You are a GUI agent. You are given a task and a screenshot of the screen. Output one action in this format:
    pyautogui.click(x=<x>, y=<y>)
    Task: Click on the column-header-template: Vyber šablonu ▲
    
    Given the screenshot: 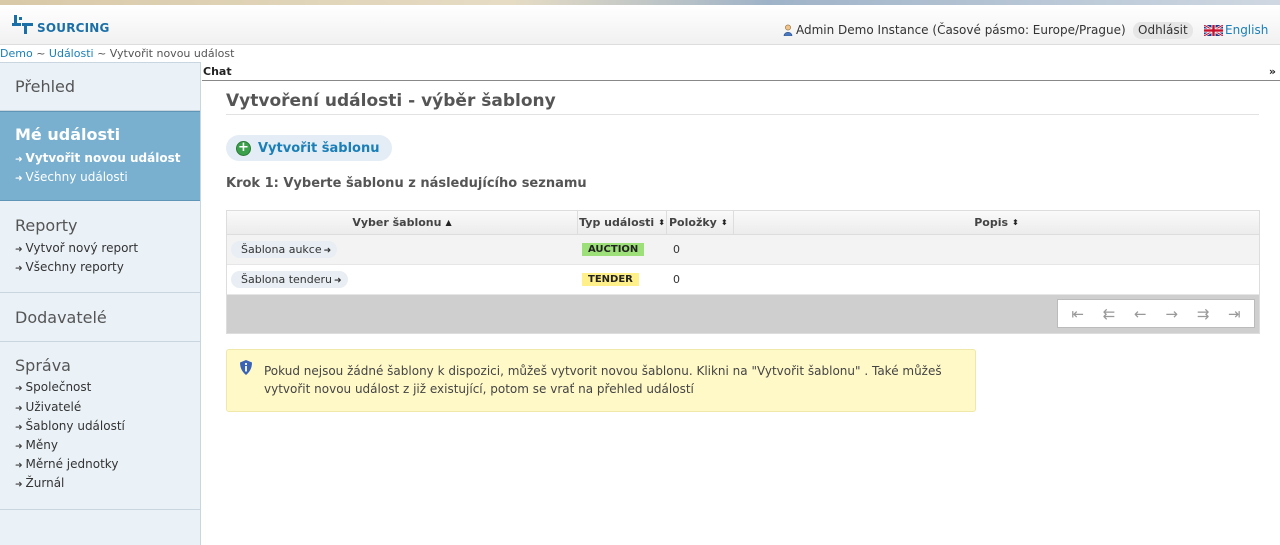 What is the action you would take?
    pyautogui.click(x=402, y=222)
    